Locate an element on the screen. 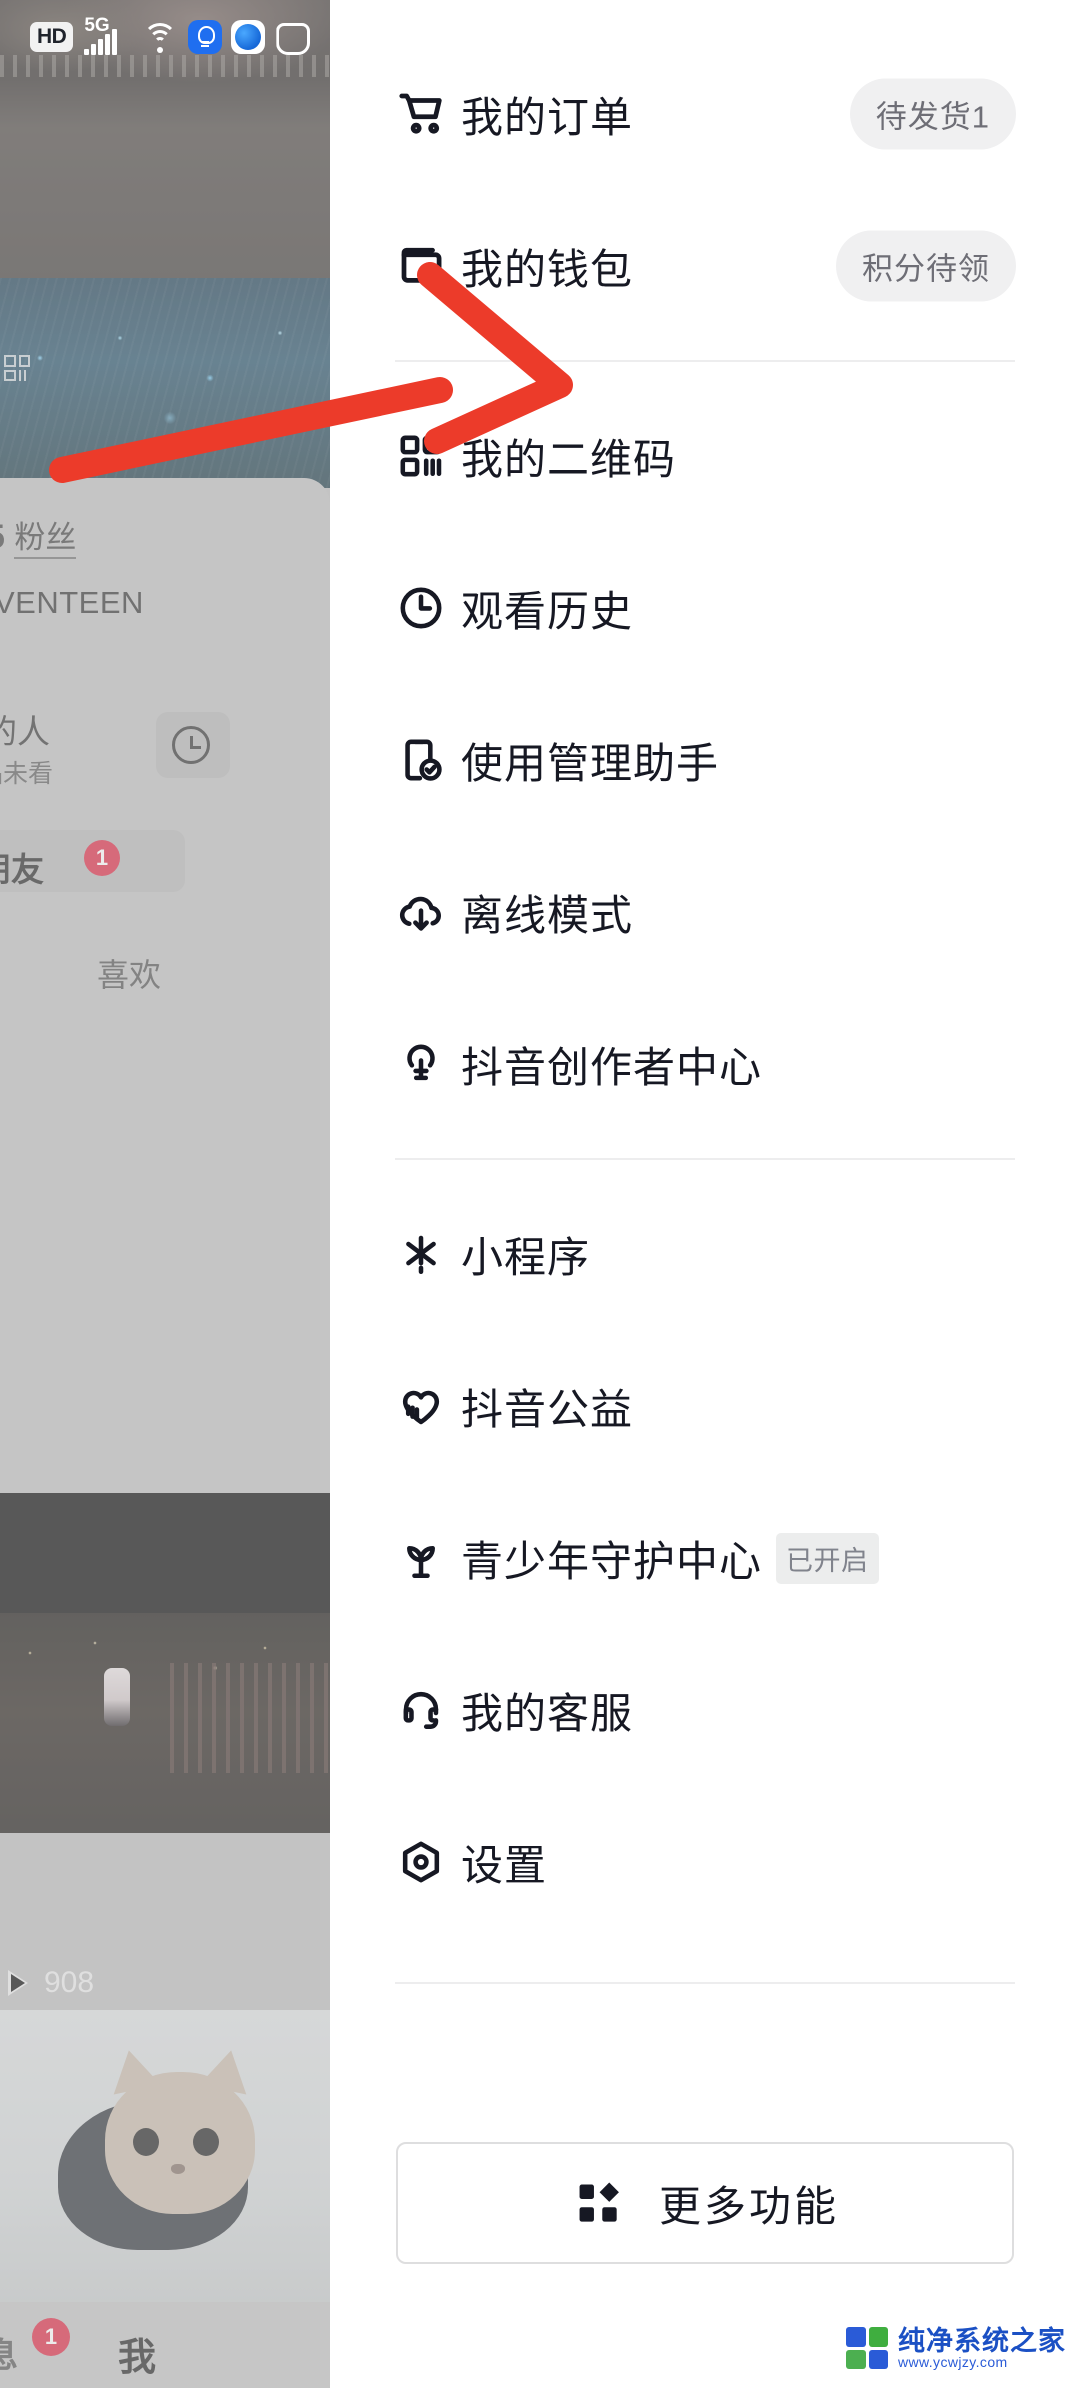 Image resolution: width=1080 pixels, height=2388 pixels. sprout-icon is located at coordinates (428, 1558).